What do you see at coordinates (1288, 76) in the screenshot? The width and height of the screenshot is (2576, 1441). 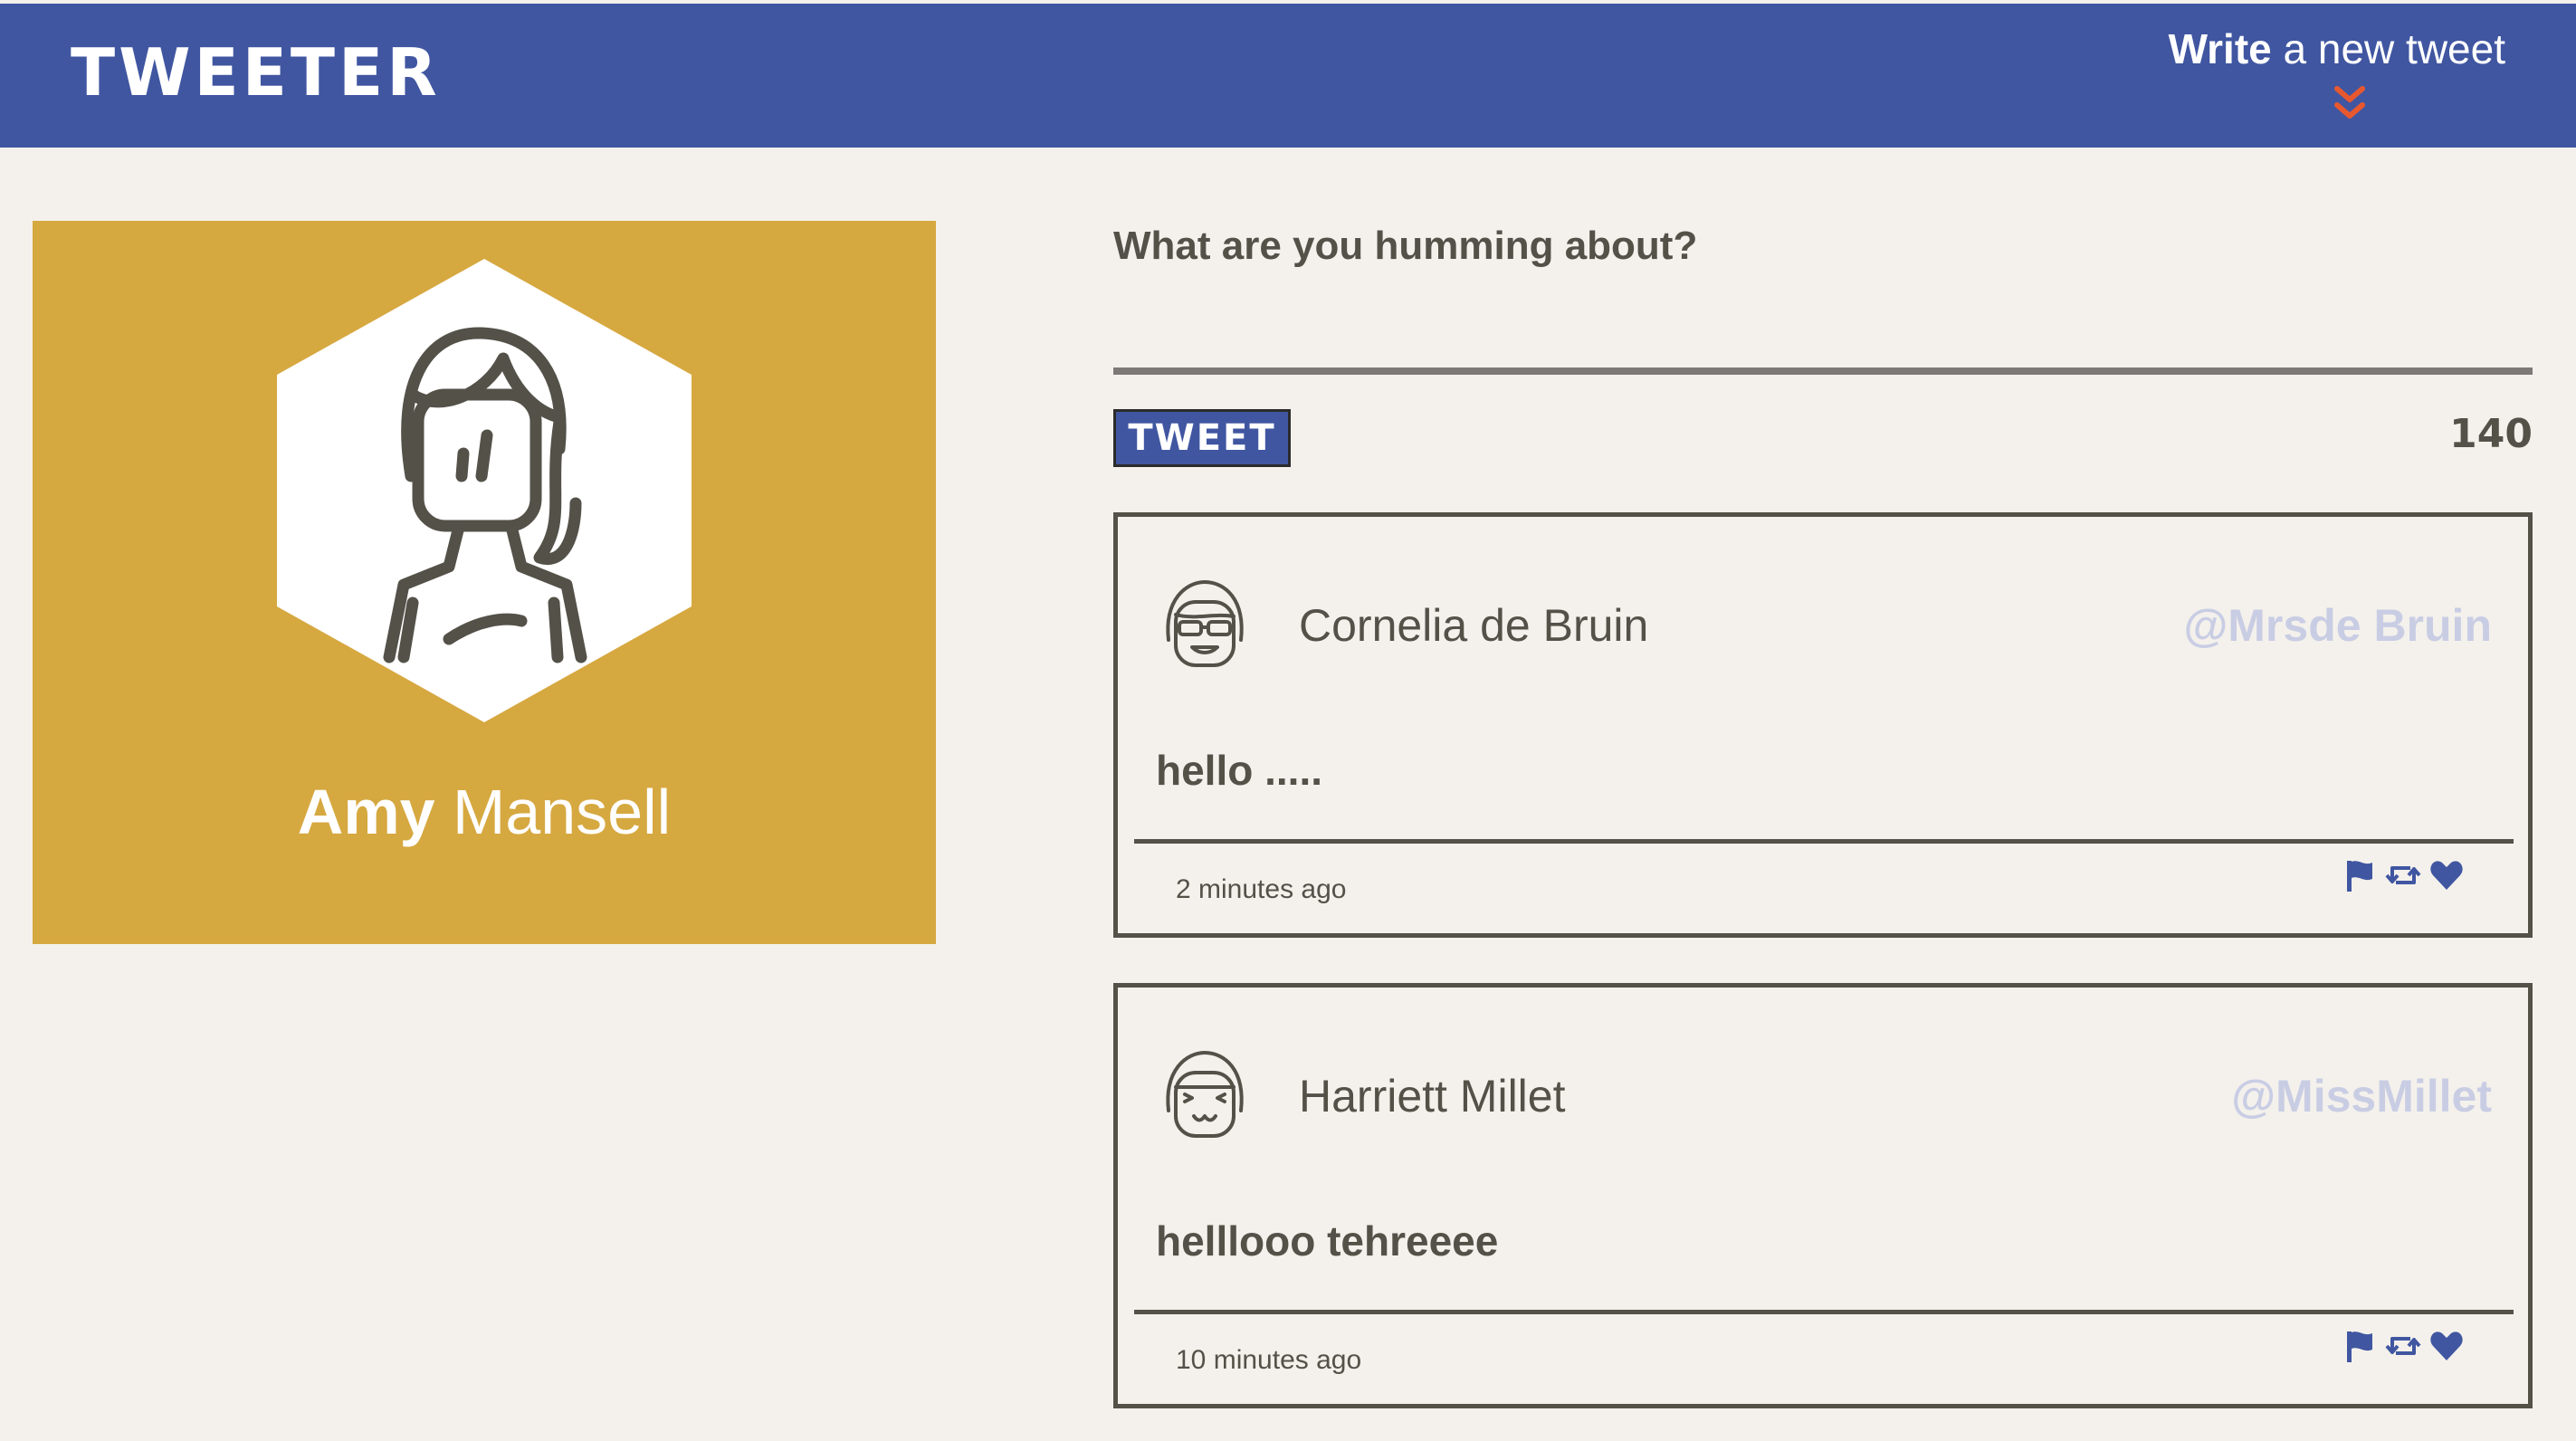 I see `top-nav-bar: TWEETER Write a new tweet` at bounding box center [1288, 76].